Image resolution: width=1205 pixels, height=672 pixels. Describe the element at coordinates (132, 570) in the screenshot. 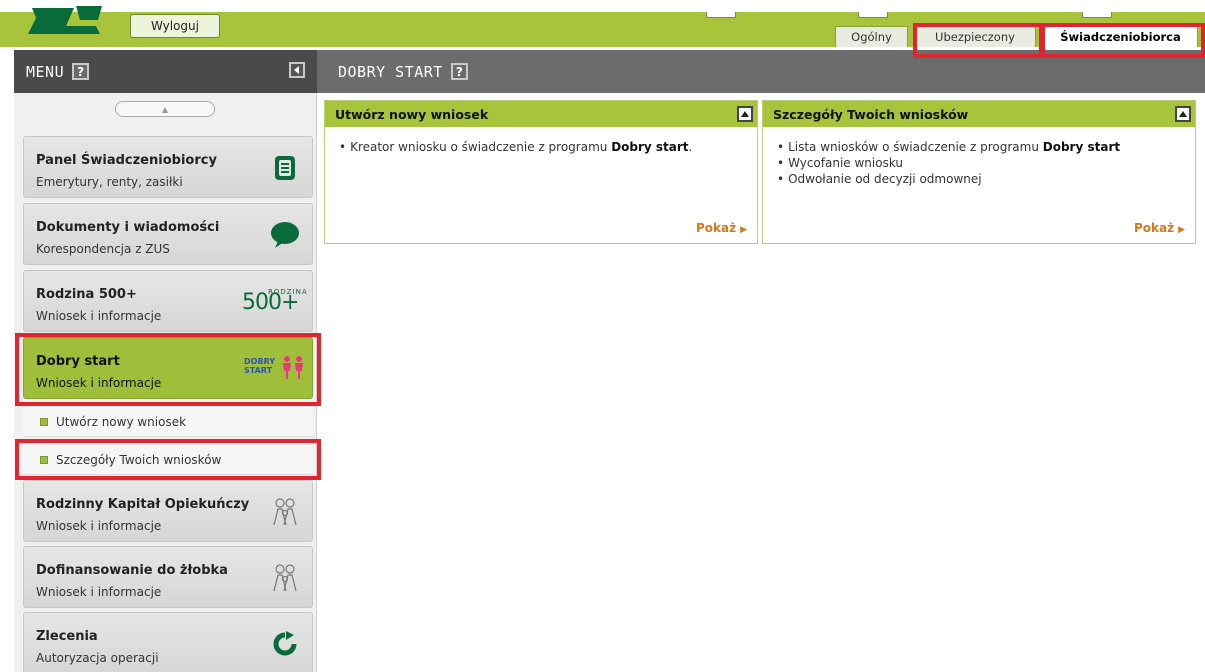

I see `sidebar-item-title: Dofinansowanie do żłobka` at that location.